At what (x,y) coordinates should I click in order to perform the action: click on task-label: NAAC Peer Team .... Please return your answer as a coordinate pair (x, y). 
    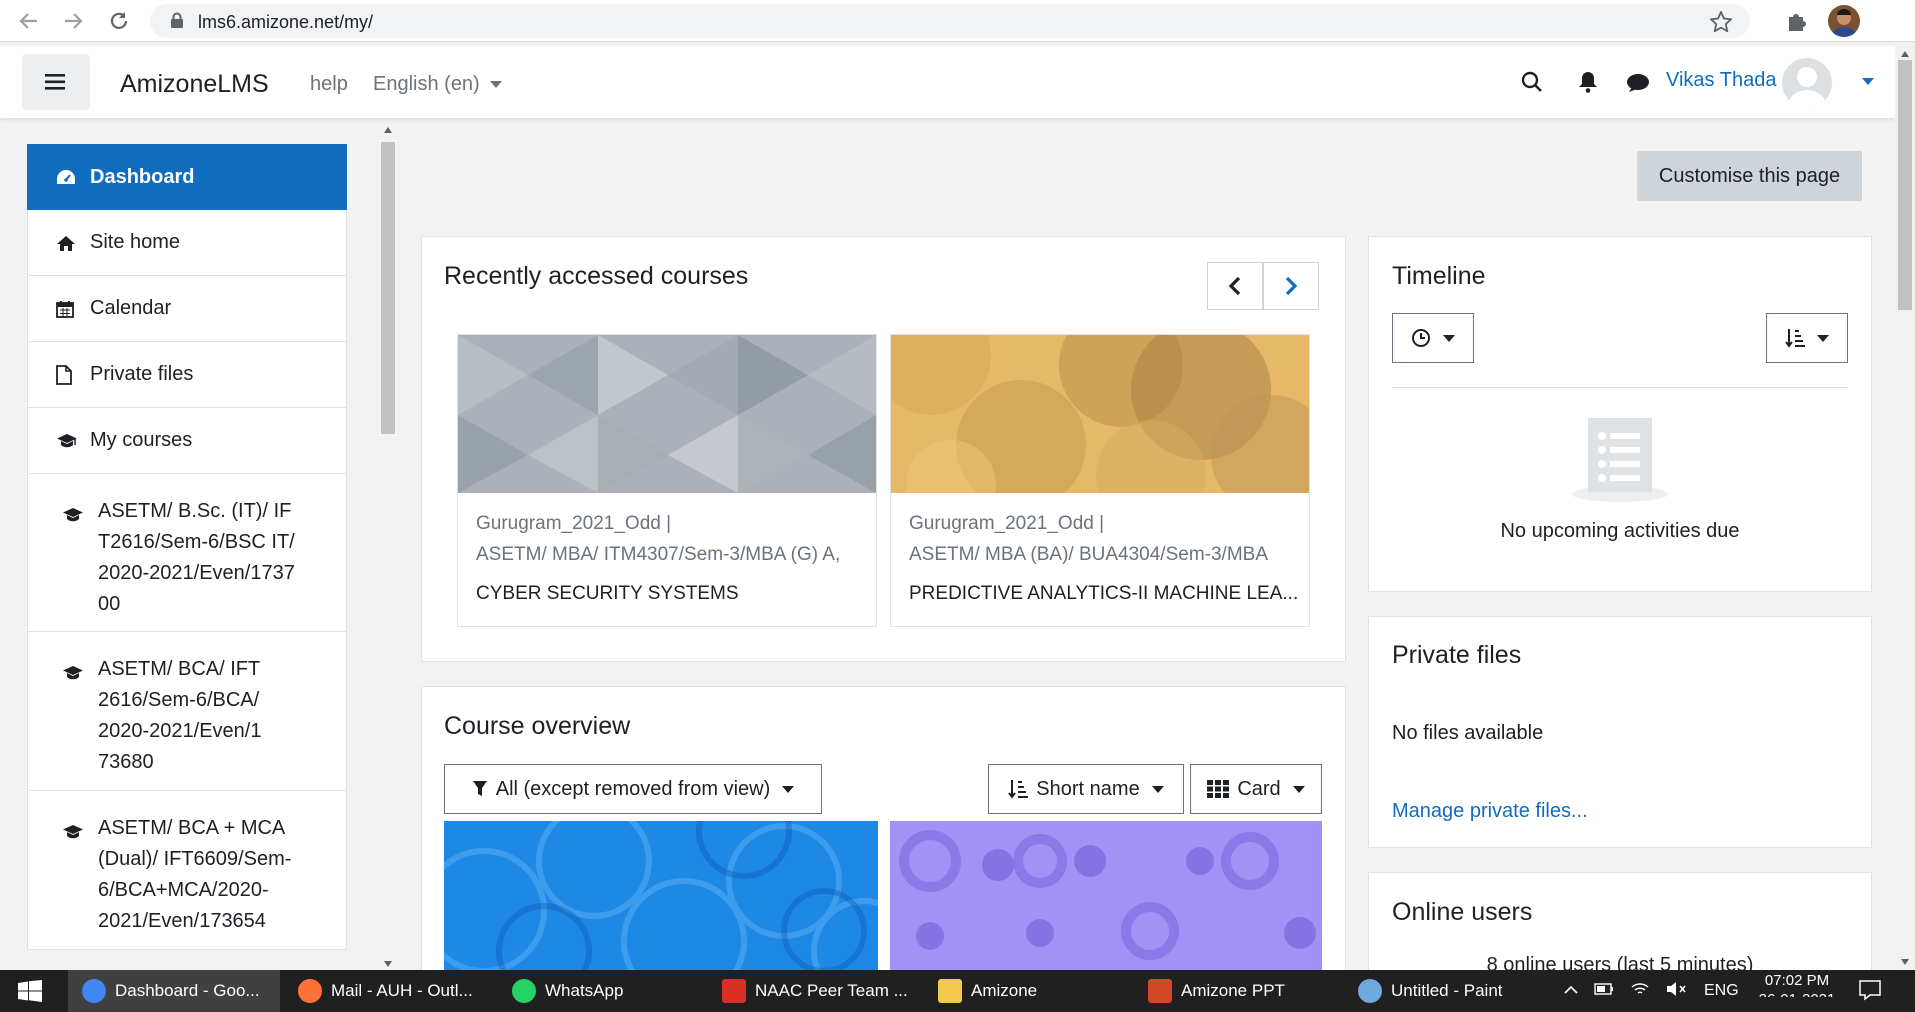
    Looking at the image, I should click on (831, 990).